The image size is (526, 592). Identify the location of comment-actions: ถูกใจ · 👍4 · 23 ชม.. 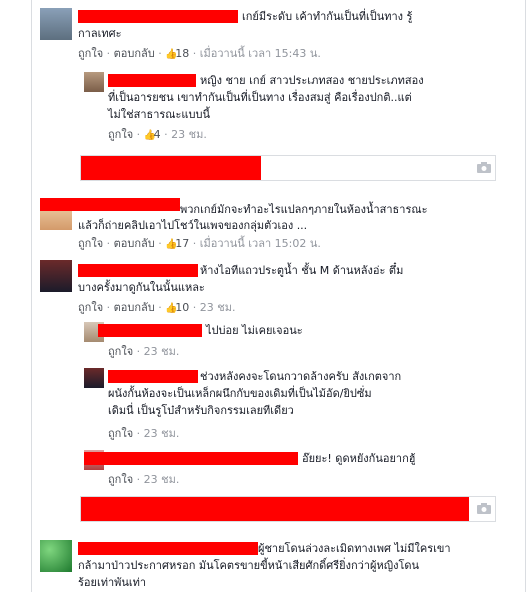
(157, 134).